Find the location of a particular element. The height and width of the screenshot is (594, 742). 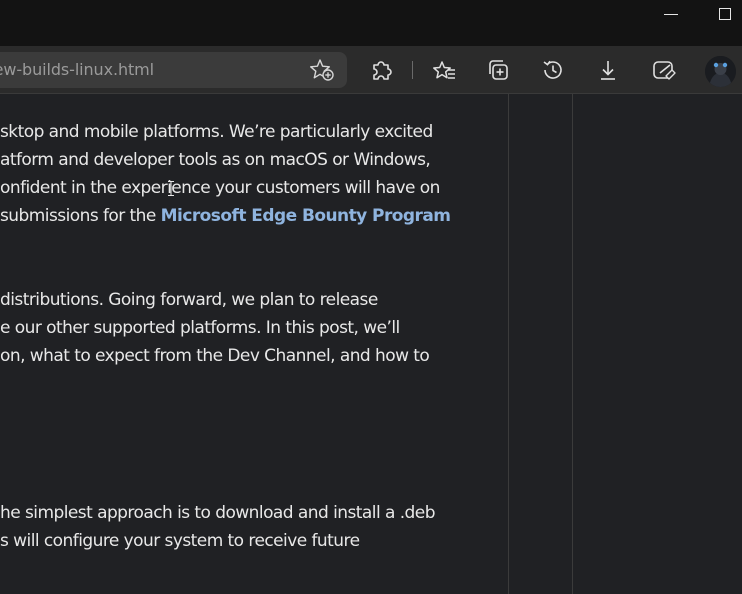

collections-icon is located at coordinates (498, 70).